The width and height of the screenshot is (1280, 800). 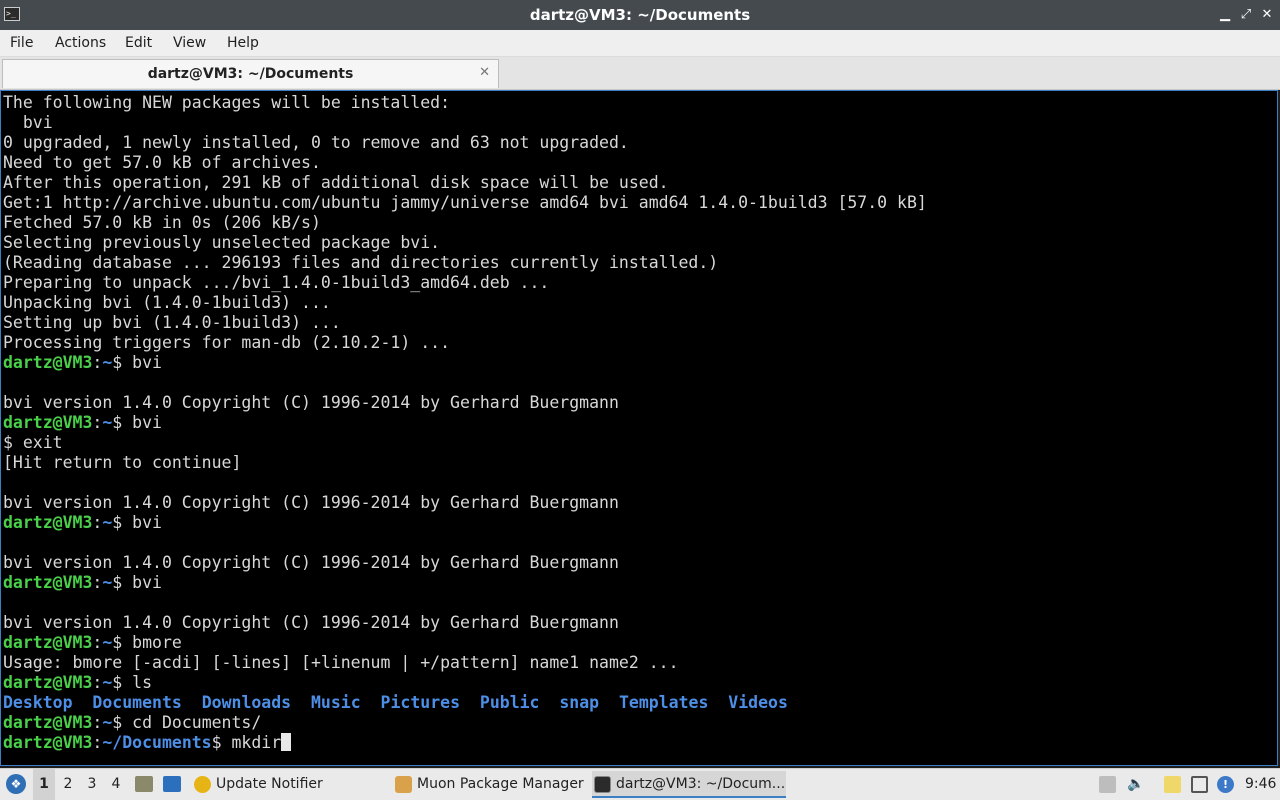 I want to click on update-notifier-icon, so click(x=202, y=784).